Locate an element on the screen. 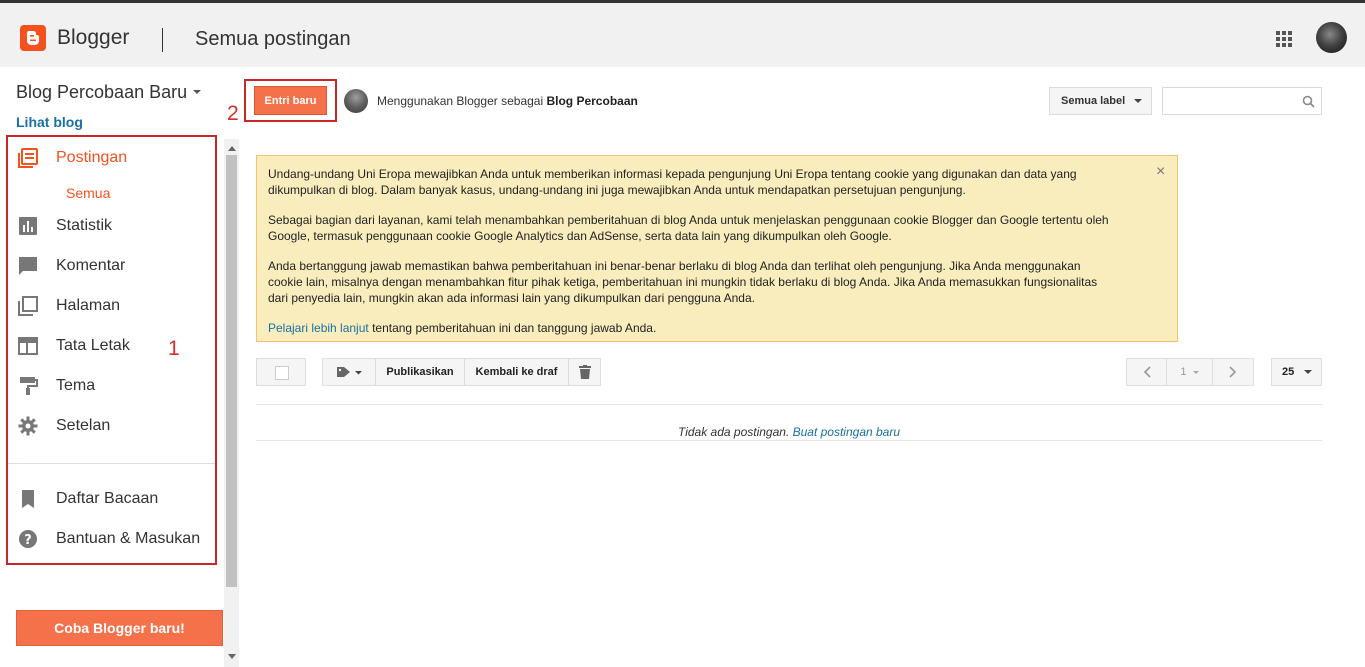 This screenshot has height=667, width=1365. post-actions: Publikasikan Kembali ke draf is located at coordinates (461, 372).